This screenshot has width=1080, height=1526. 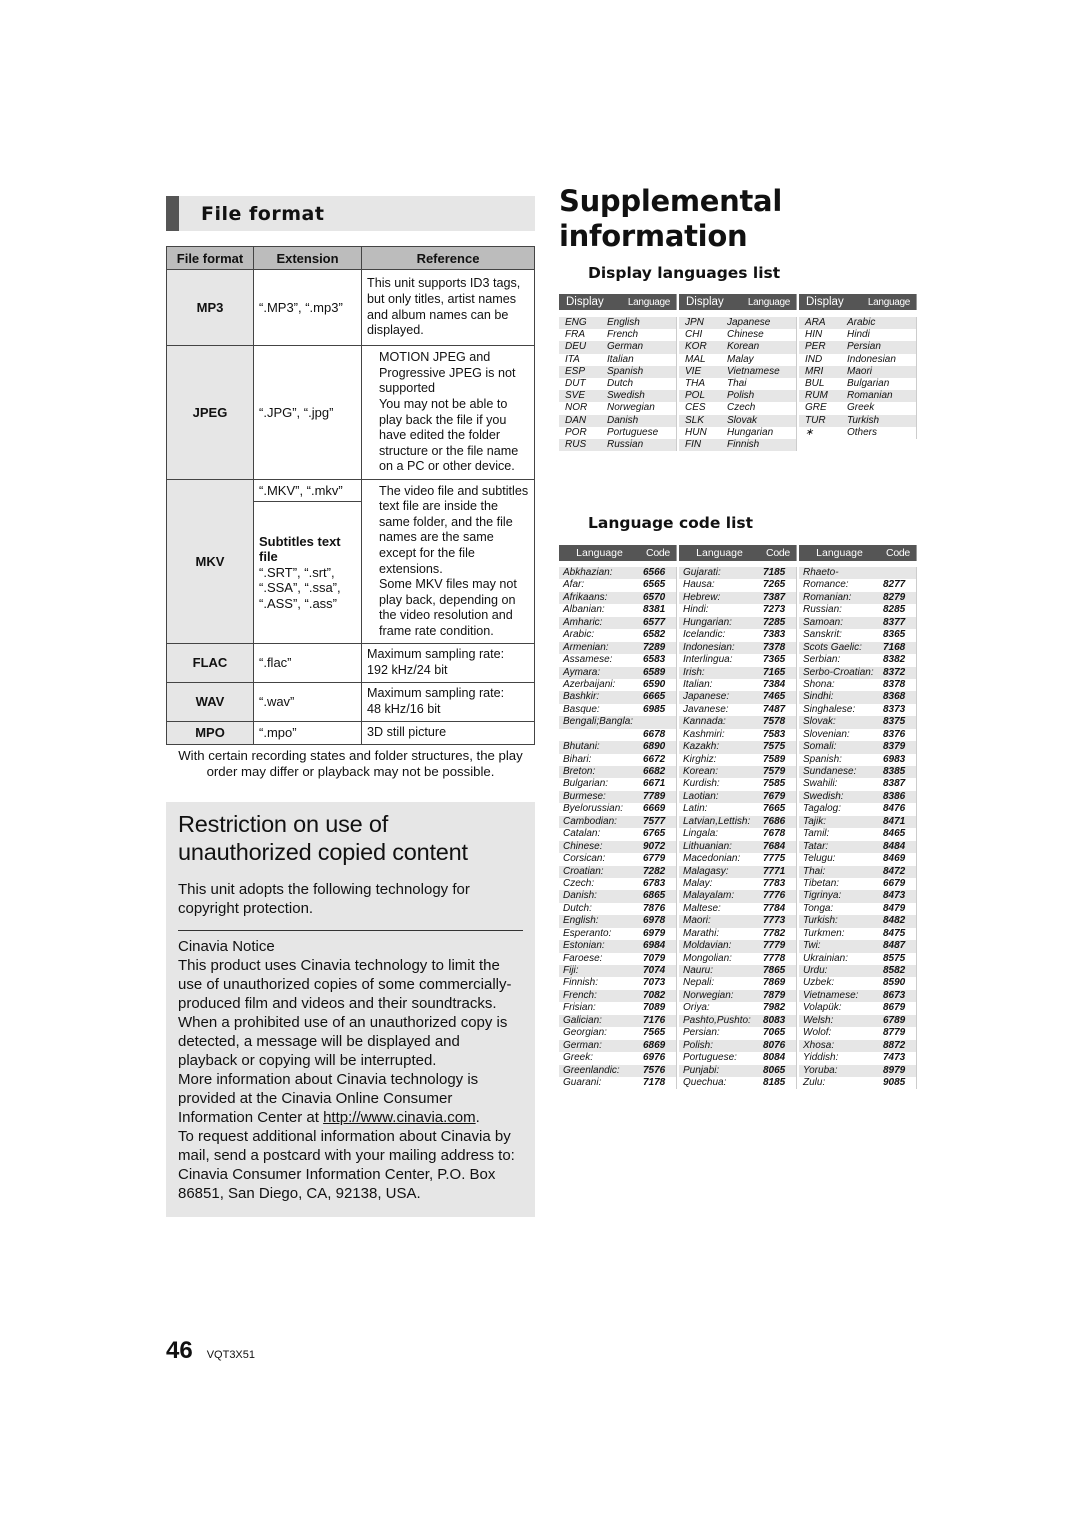 What do you see at coordinates (857, 697) in the screenshot?
I see `language-code-row: Sindhi: 8368` at bounding box center [857, 697].